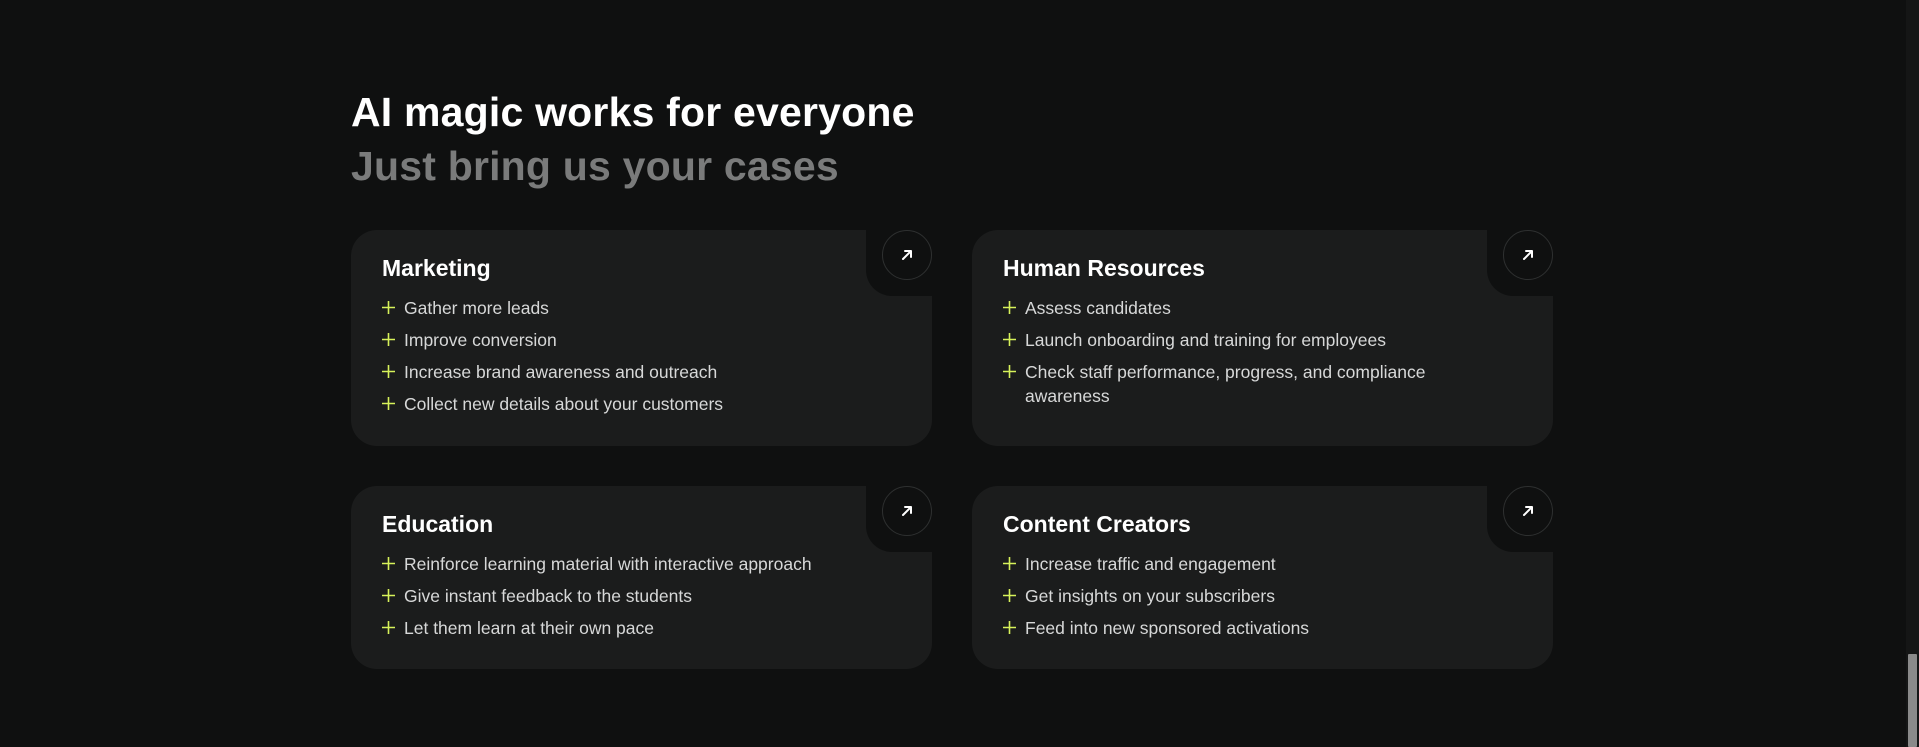  What do you see at coordinates (617, 628) in the screenshot?
I see `list-item: Let them learn at their own pace` at bounding box center [617, 628].